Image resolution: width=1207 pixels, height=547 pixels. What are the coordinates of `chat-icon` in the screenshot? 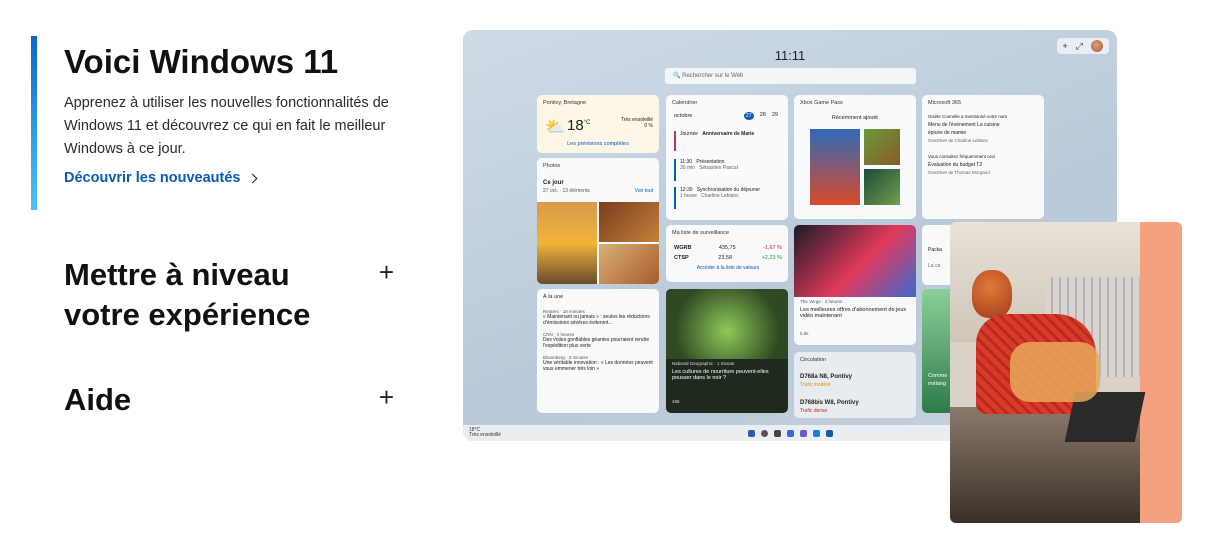 It's located at (803, 433).